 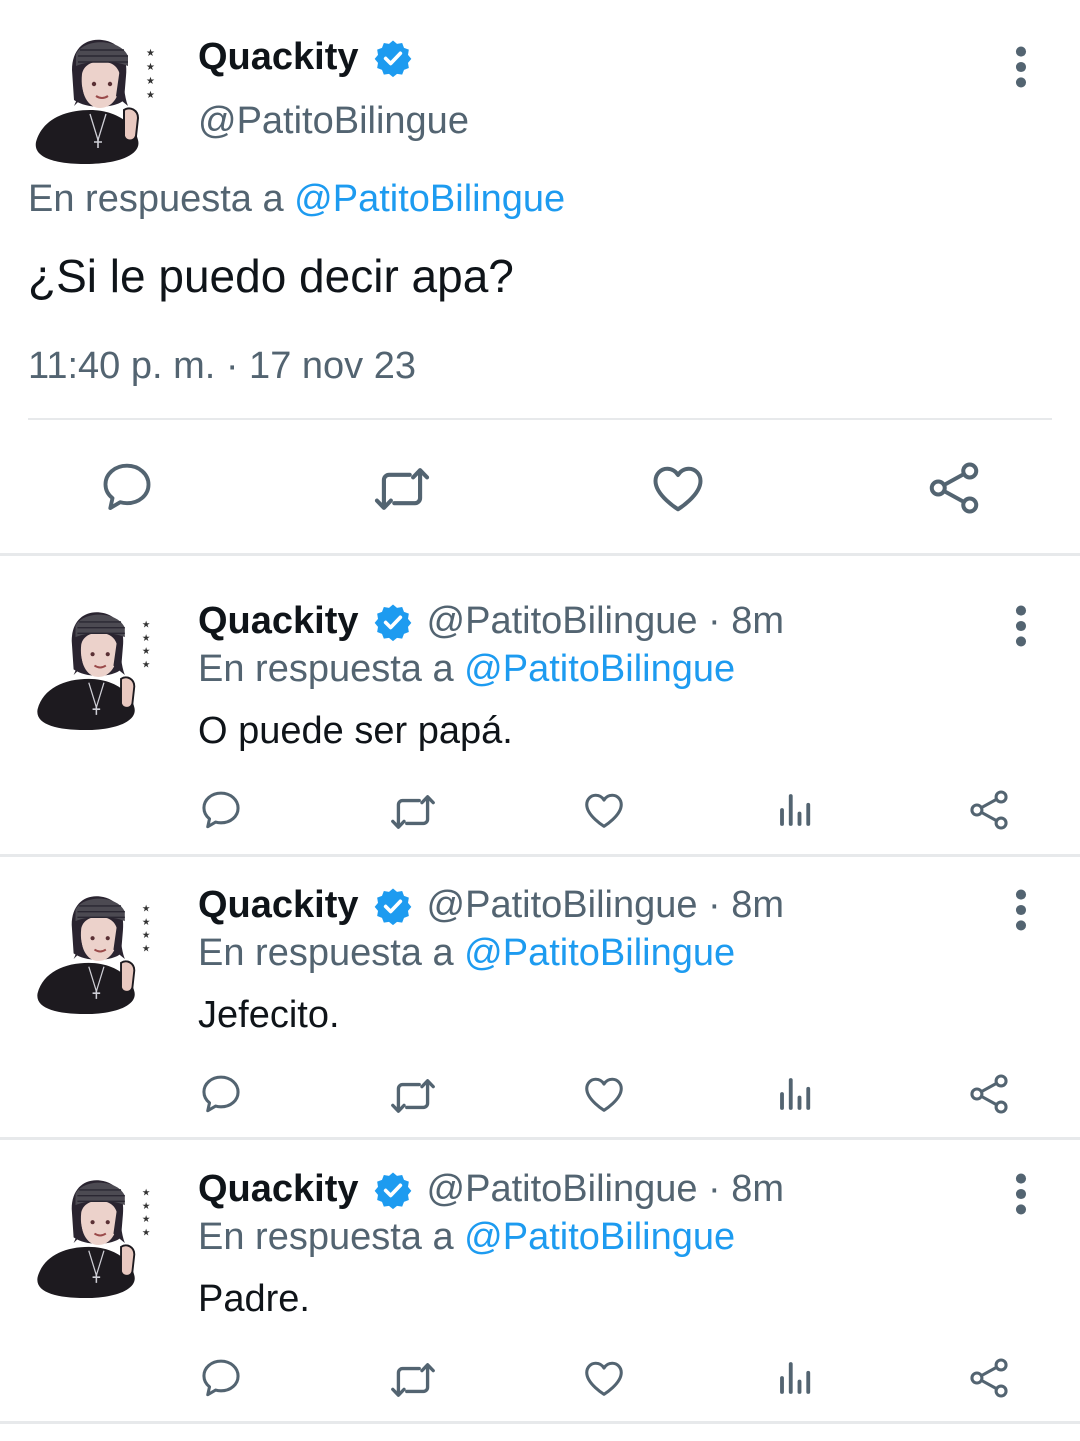 What do you see at coordinates (540, 419) in the screenshot?
I see `divider` at bounding box center [540, 419].